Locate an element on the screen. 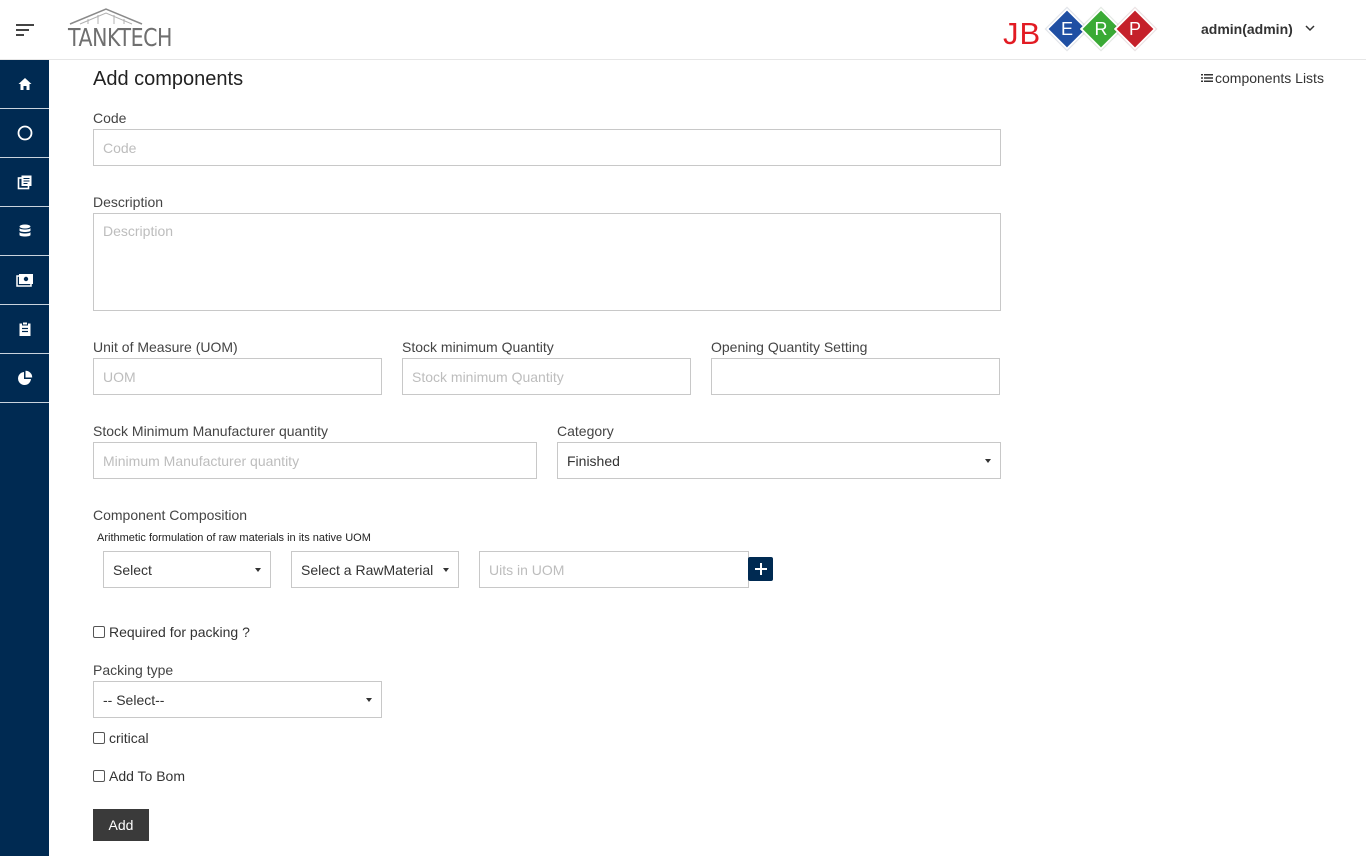 Image resolution: width=1366 pixels, height=856 pixels. add-to-bom-row: Add To Bom is located at coordinates (139, 776).